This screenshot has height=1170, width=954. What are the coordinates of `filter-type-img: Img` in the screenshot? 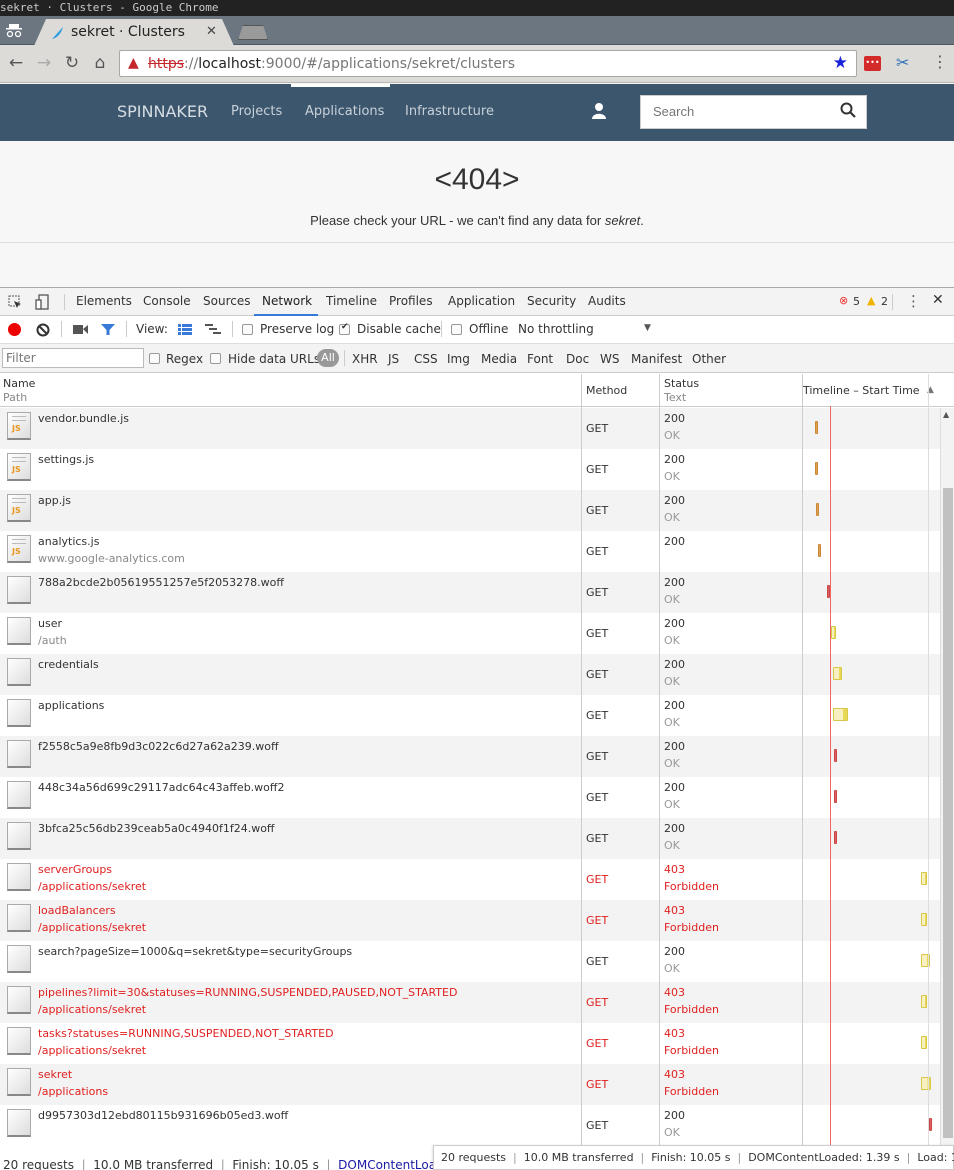 It's located at (458, 359).